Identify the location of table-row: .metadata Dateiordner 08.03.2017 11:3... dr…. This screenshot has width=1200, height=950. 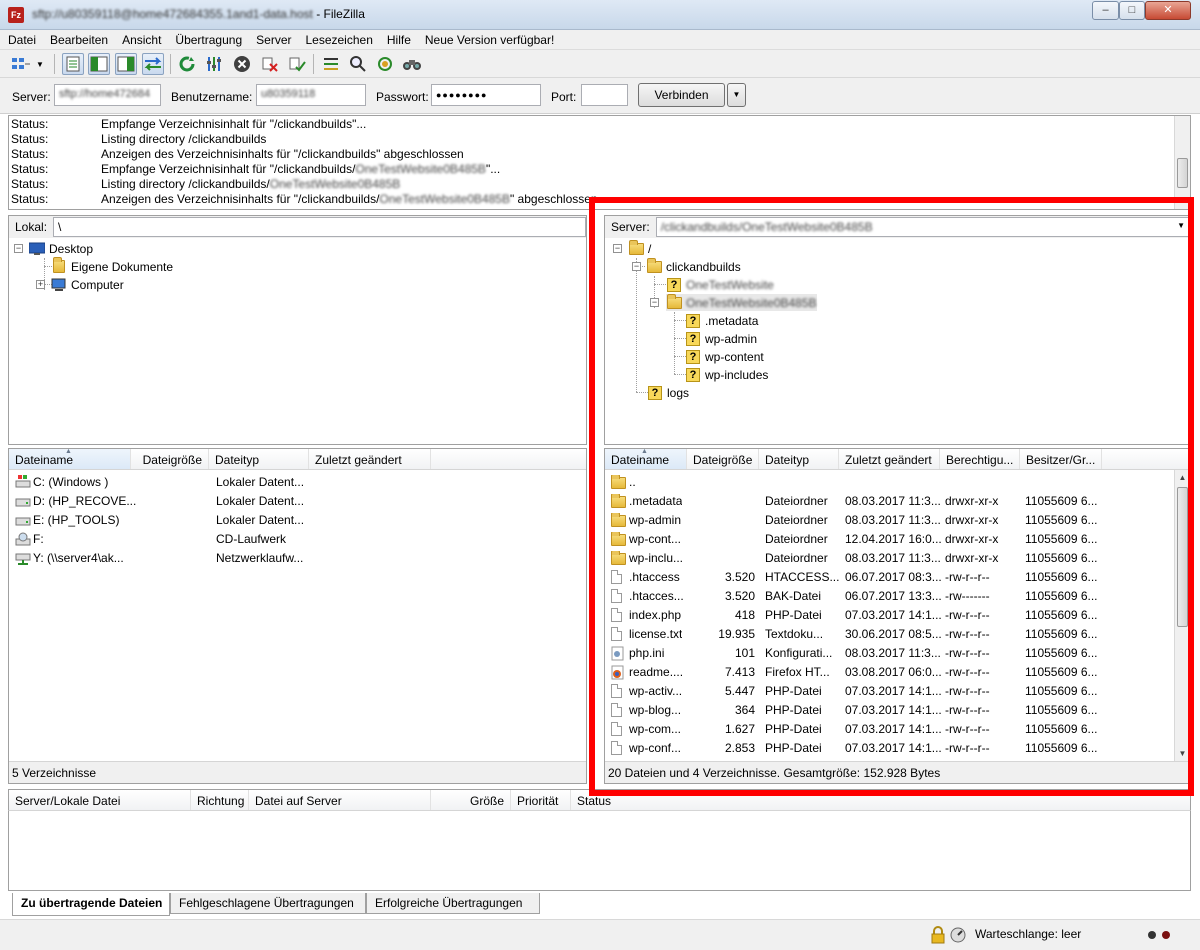
(889, 501).